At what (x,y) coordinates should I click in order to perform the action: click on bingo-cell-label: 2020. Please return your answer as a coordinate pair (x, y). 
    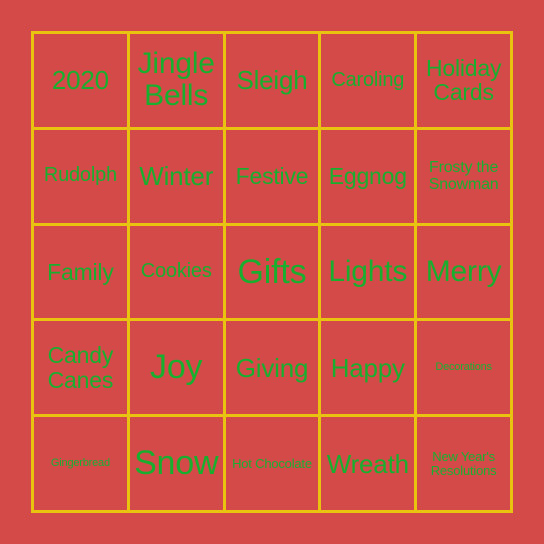
    Looking at the image, I should click on (80, 80).